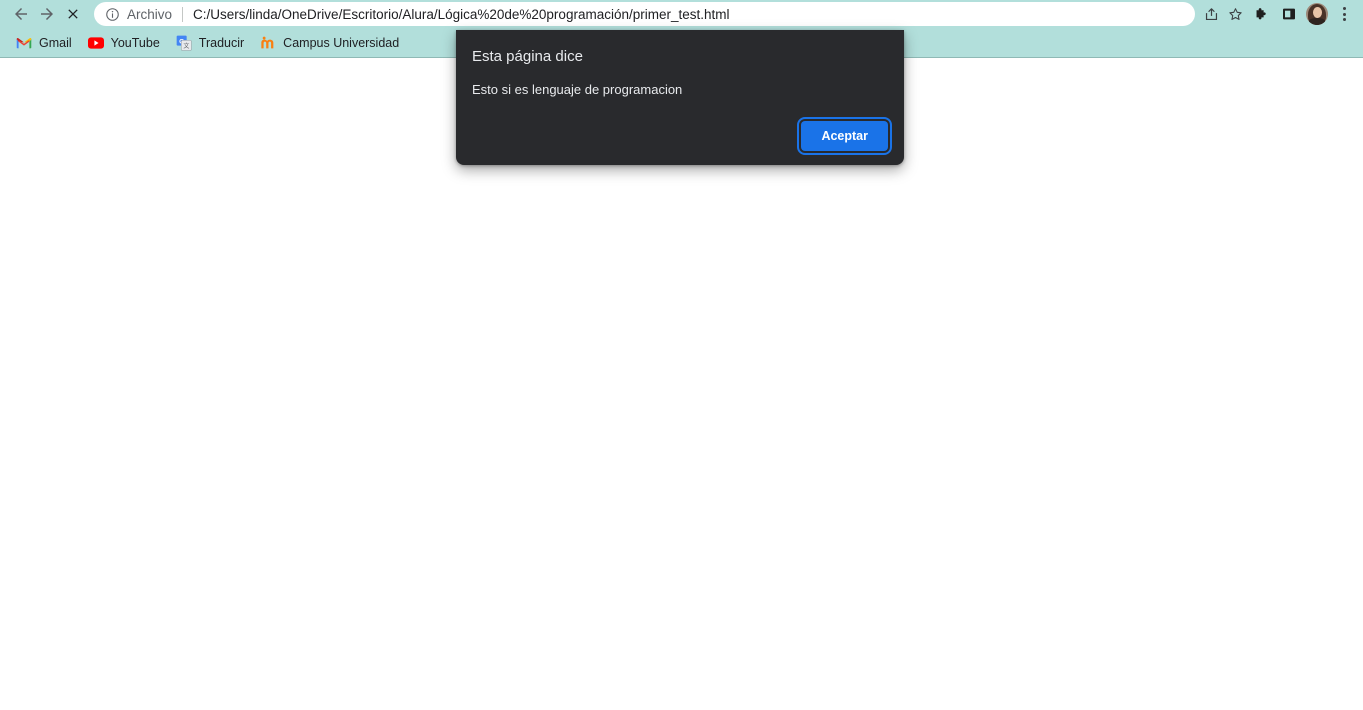 This screenshot has width=1363, height=710. I want to click on bookmark-label: YouTube, so click(135, 42).